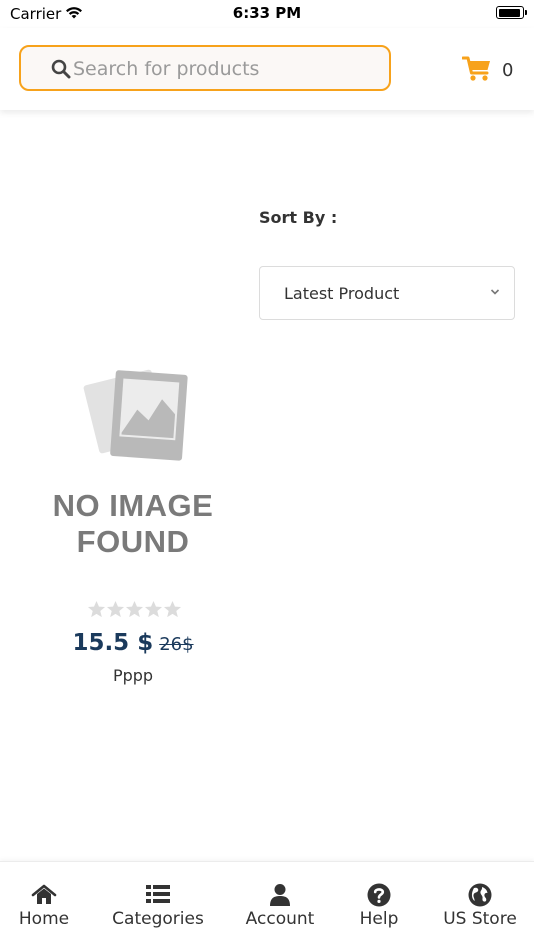 Image resolution: width=534 pixels, height=950 pixels. Describe the element at coordinates (44, 894) in the screenshot. I see `home-icon` at that location.